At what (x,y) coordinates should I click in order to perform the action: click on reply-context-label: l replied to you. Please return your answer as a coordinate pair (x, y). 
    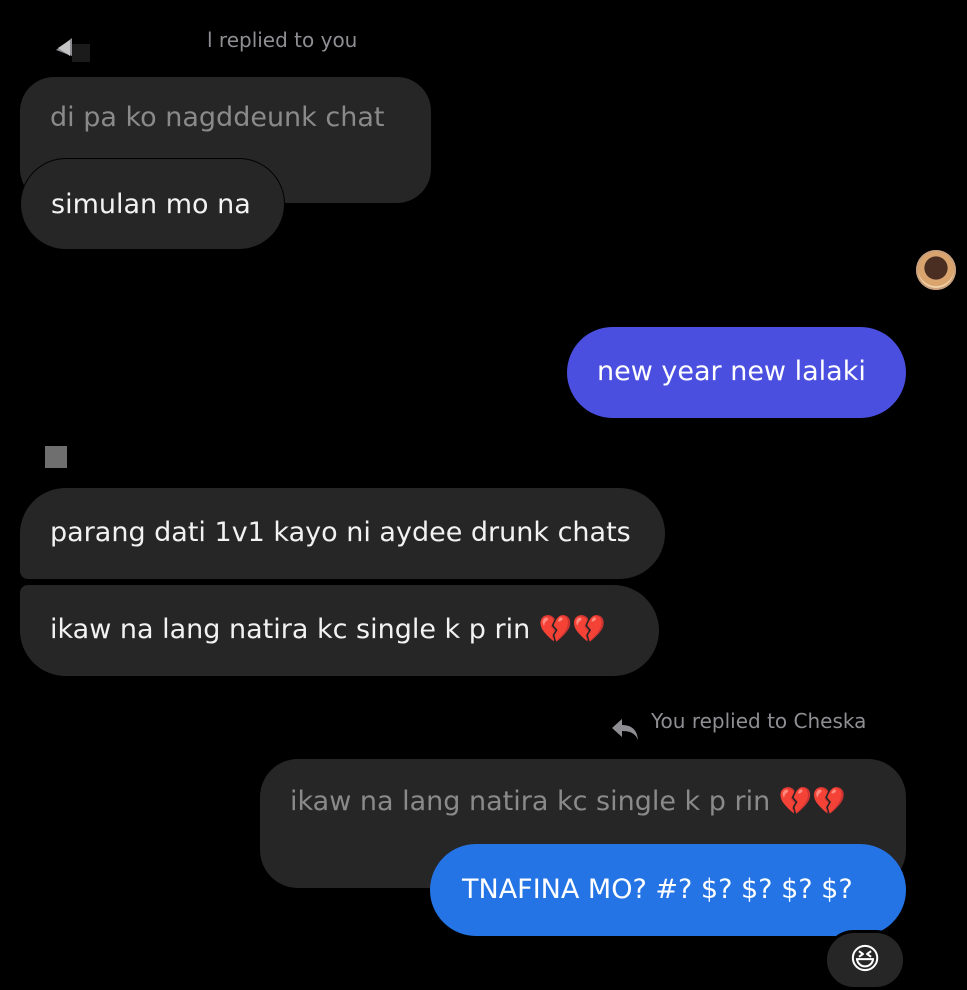
    Looking at the image, I should click on (282, 40).